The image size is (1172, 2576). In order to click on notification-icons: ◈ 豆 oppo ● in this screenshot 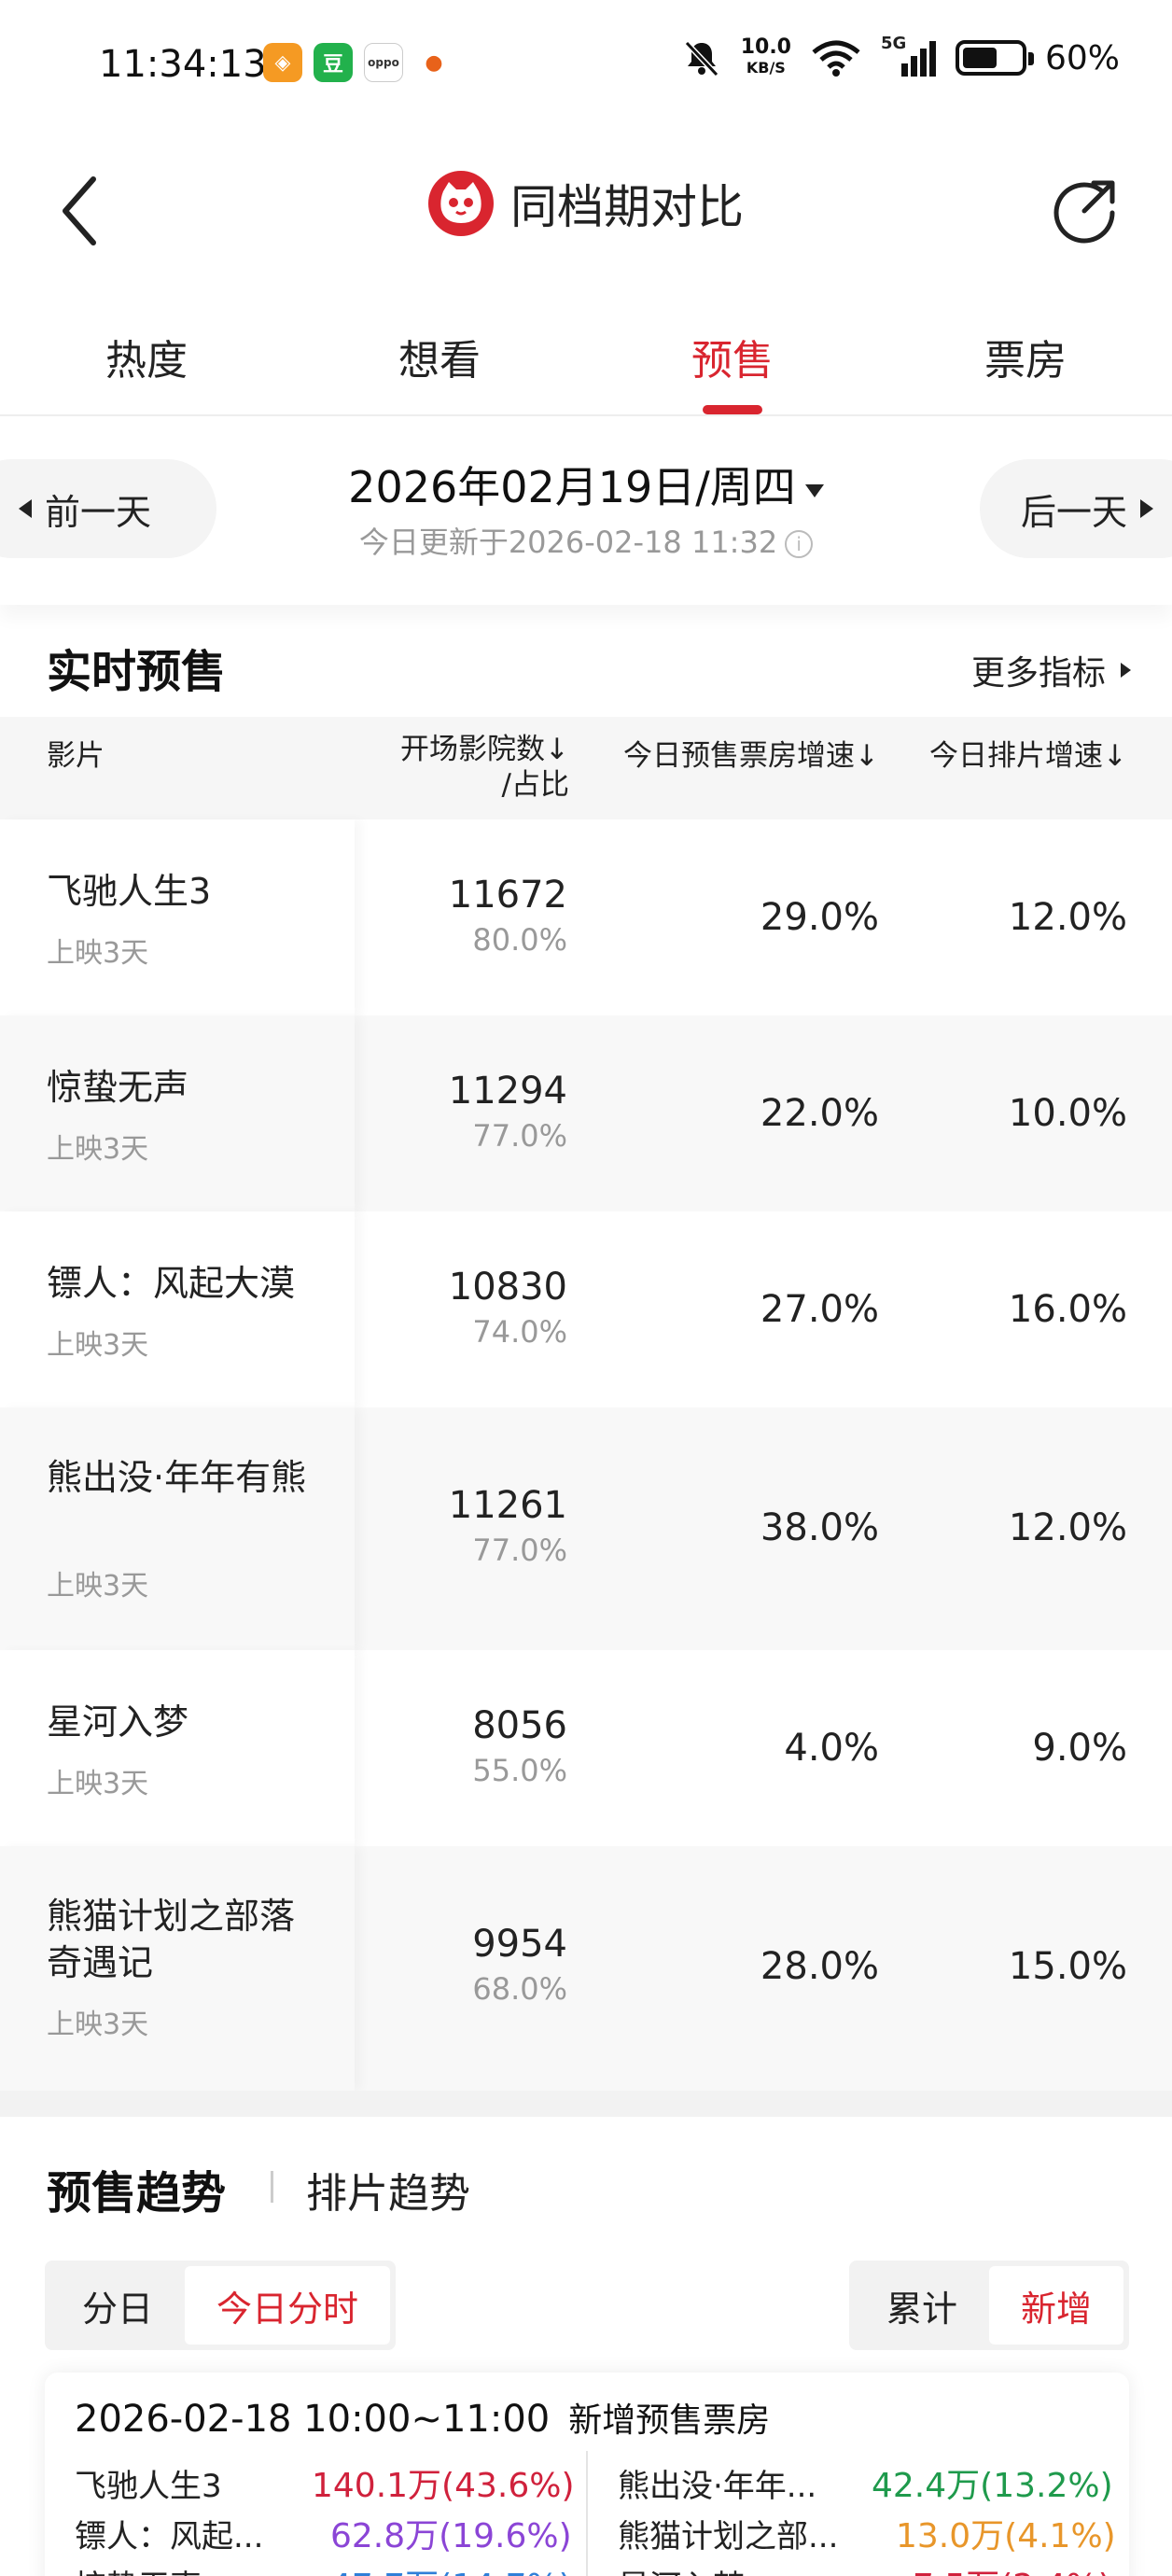, I will do `click(358, 62)`.